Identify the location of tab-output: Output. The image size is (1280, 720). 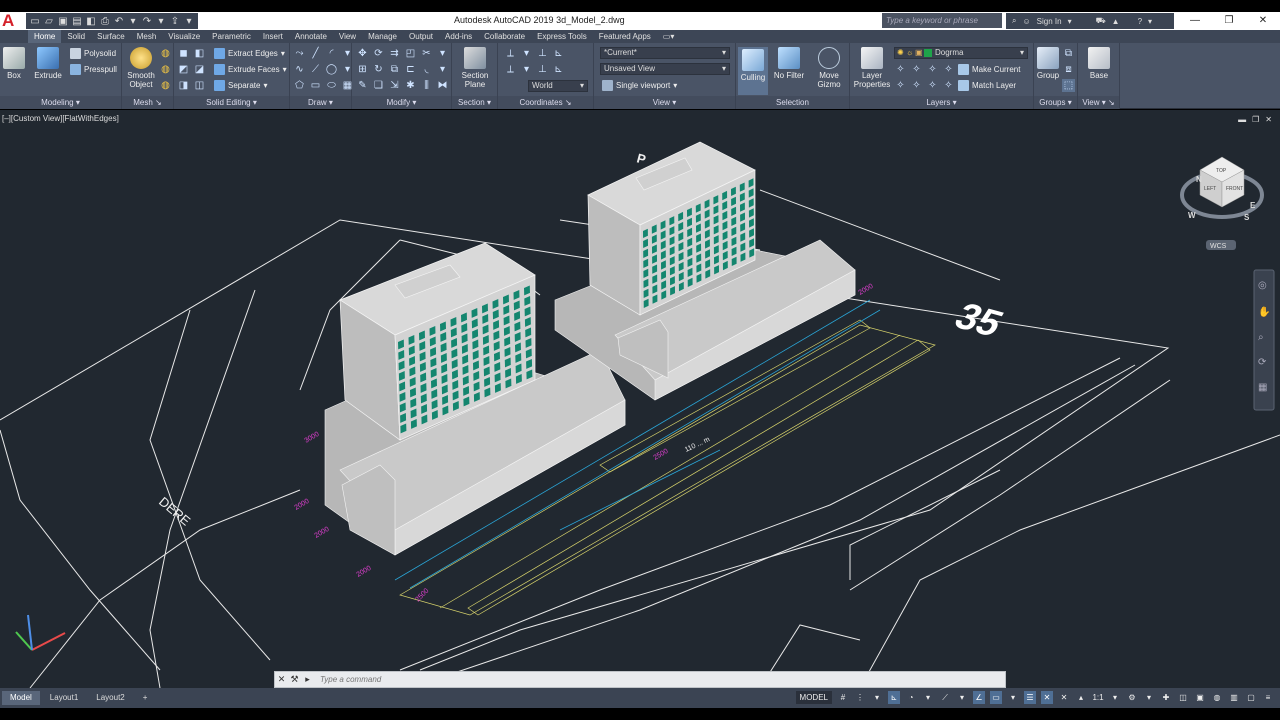
(421, 36).